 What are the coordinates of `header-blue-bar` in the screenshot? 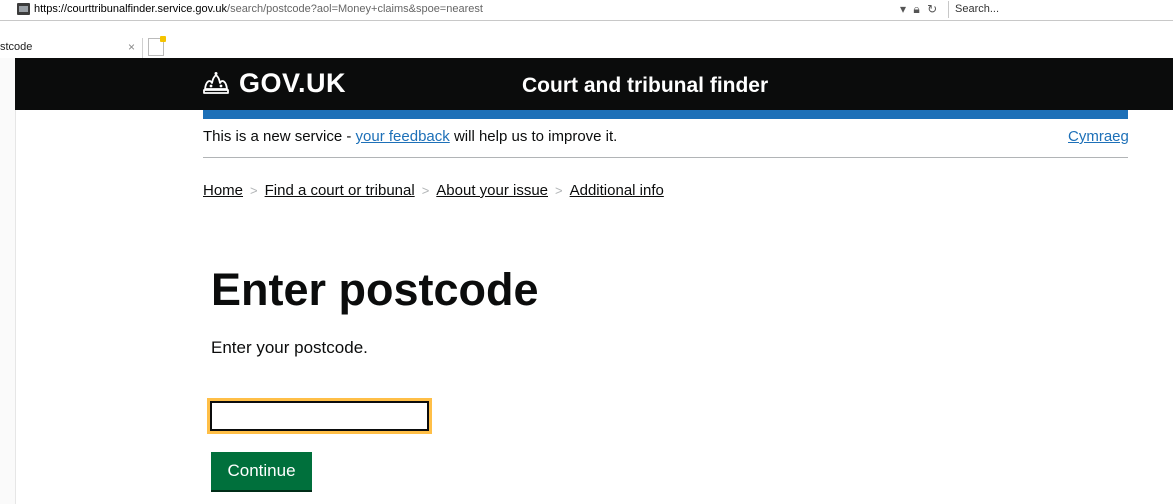 It's located at (665, 114).